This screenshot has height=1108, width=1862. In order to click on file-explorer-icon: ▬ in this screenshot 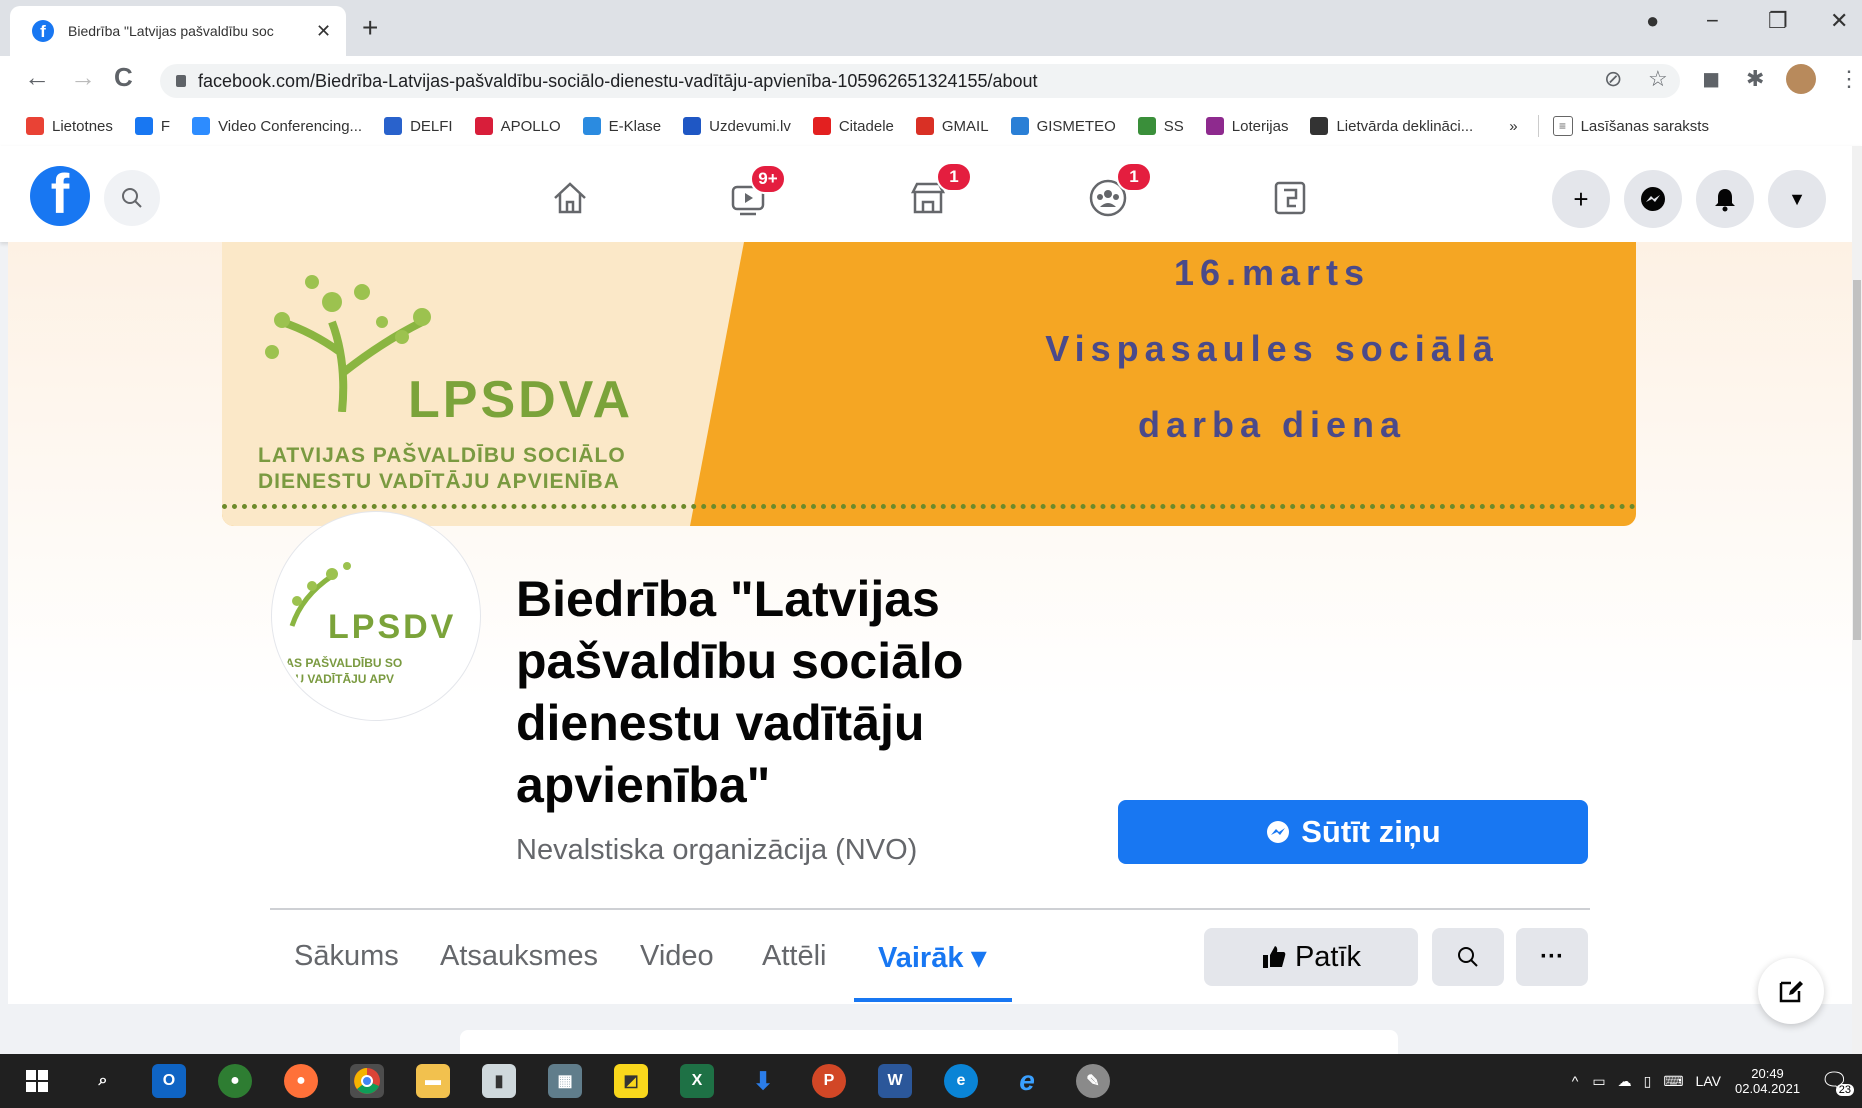, I will do `click(433, 1081)`.